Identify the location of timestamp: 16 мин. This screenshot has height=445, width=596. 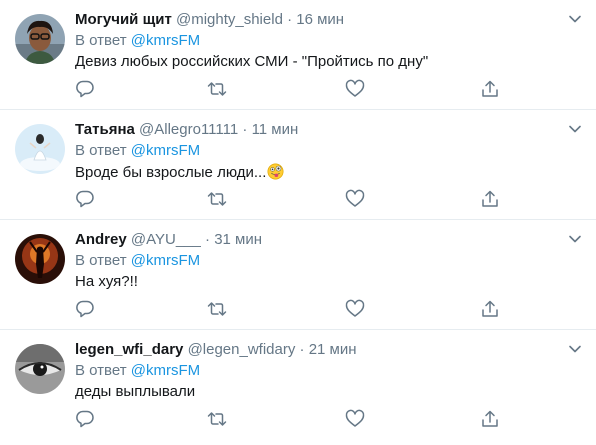
(320, 19).